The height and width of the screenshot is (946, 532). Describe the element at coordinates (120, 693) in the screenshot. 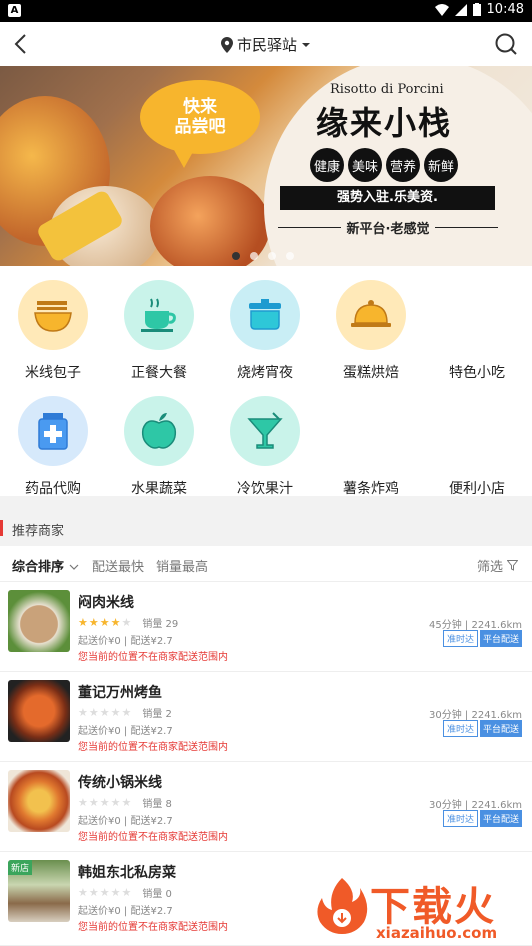

I see `shop-name: 董记万州烤鱼` at that location.